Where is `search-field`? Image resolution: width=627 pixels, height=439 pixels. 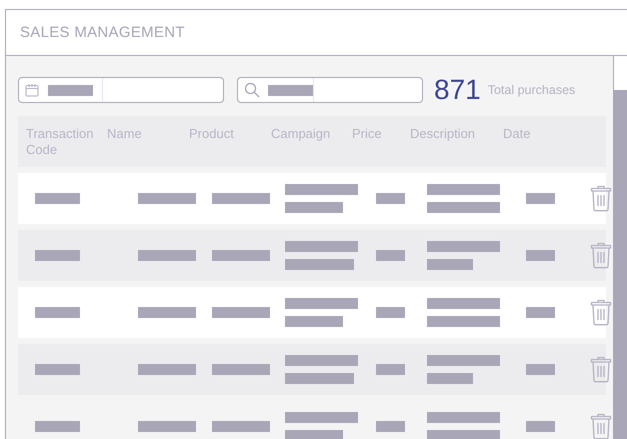
search-field is located at coordinates (330, 90).